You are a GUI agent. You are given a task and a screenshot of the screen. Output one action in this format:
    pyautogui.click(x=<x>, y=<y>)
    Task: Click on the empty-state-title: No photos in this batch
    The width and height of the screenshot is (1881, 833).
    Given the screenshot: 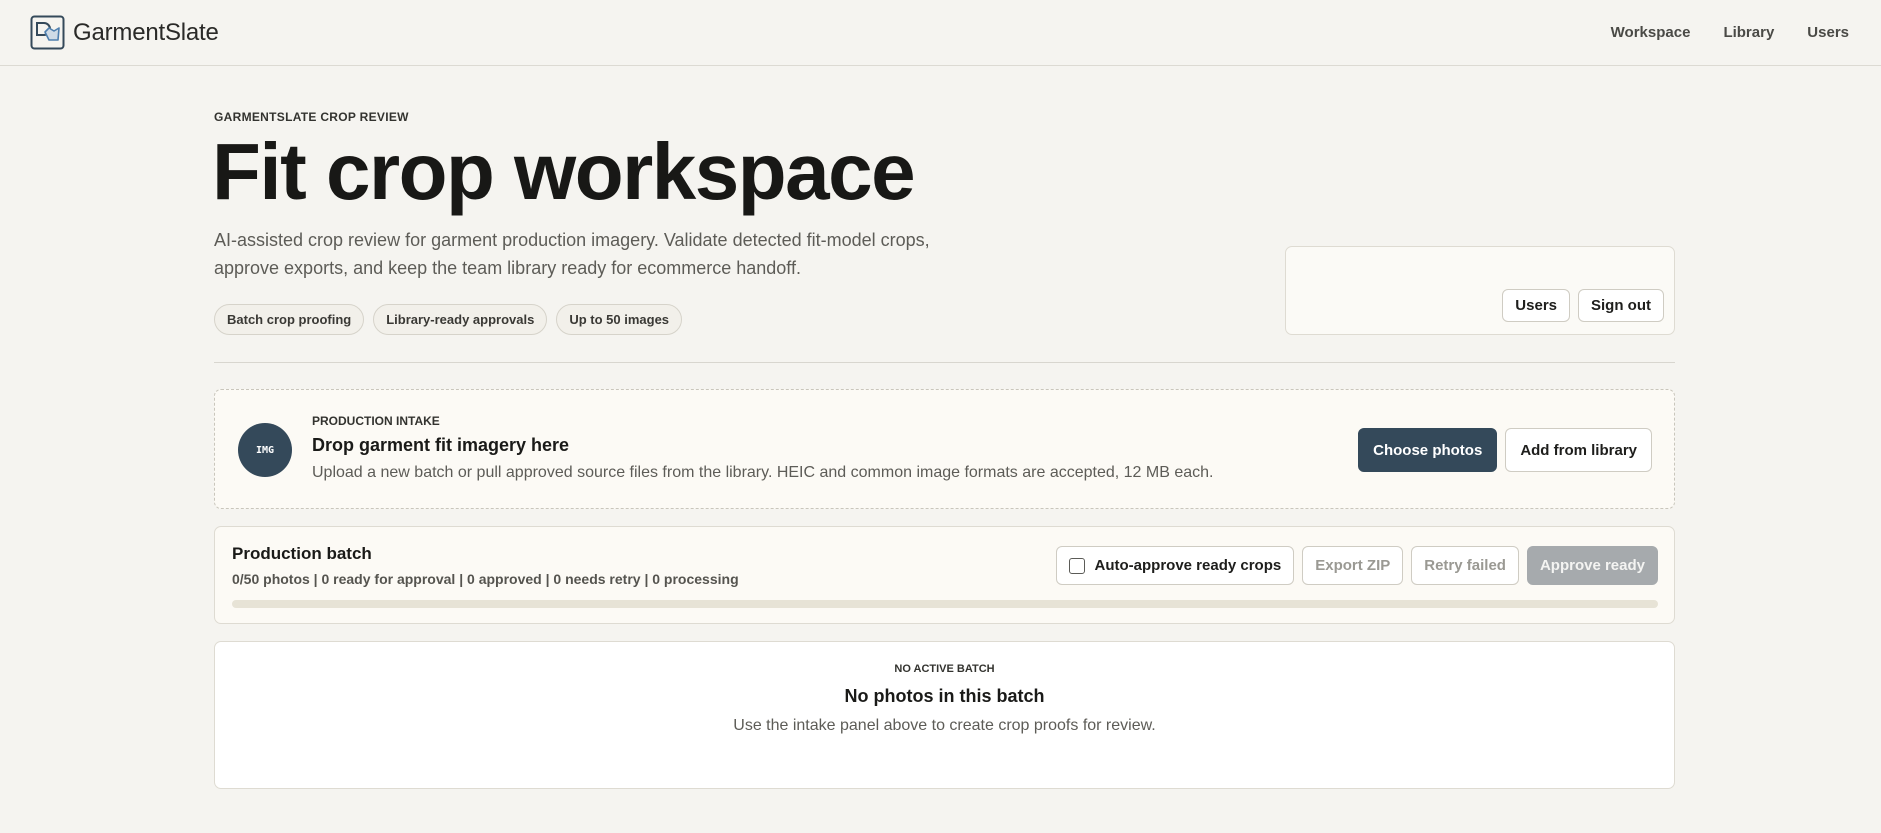 What is the action you would take?
    pyautogui.click(x=944, y=696)
    